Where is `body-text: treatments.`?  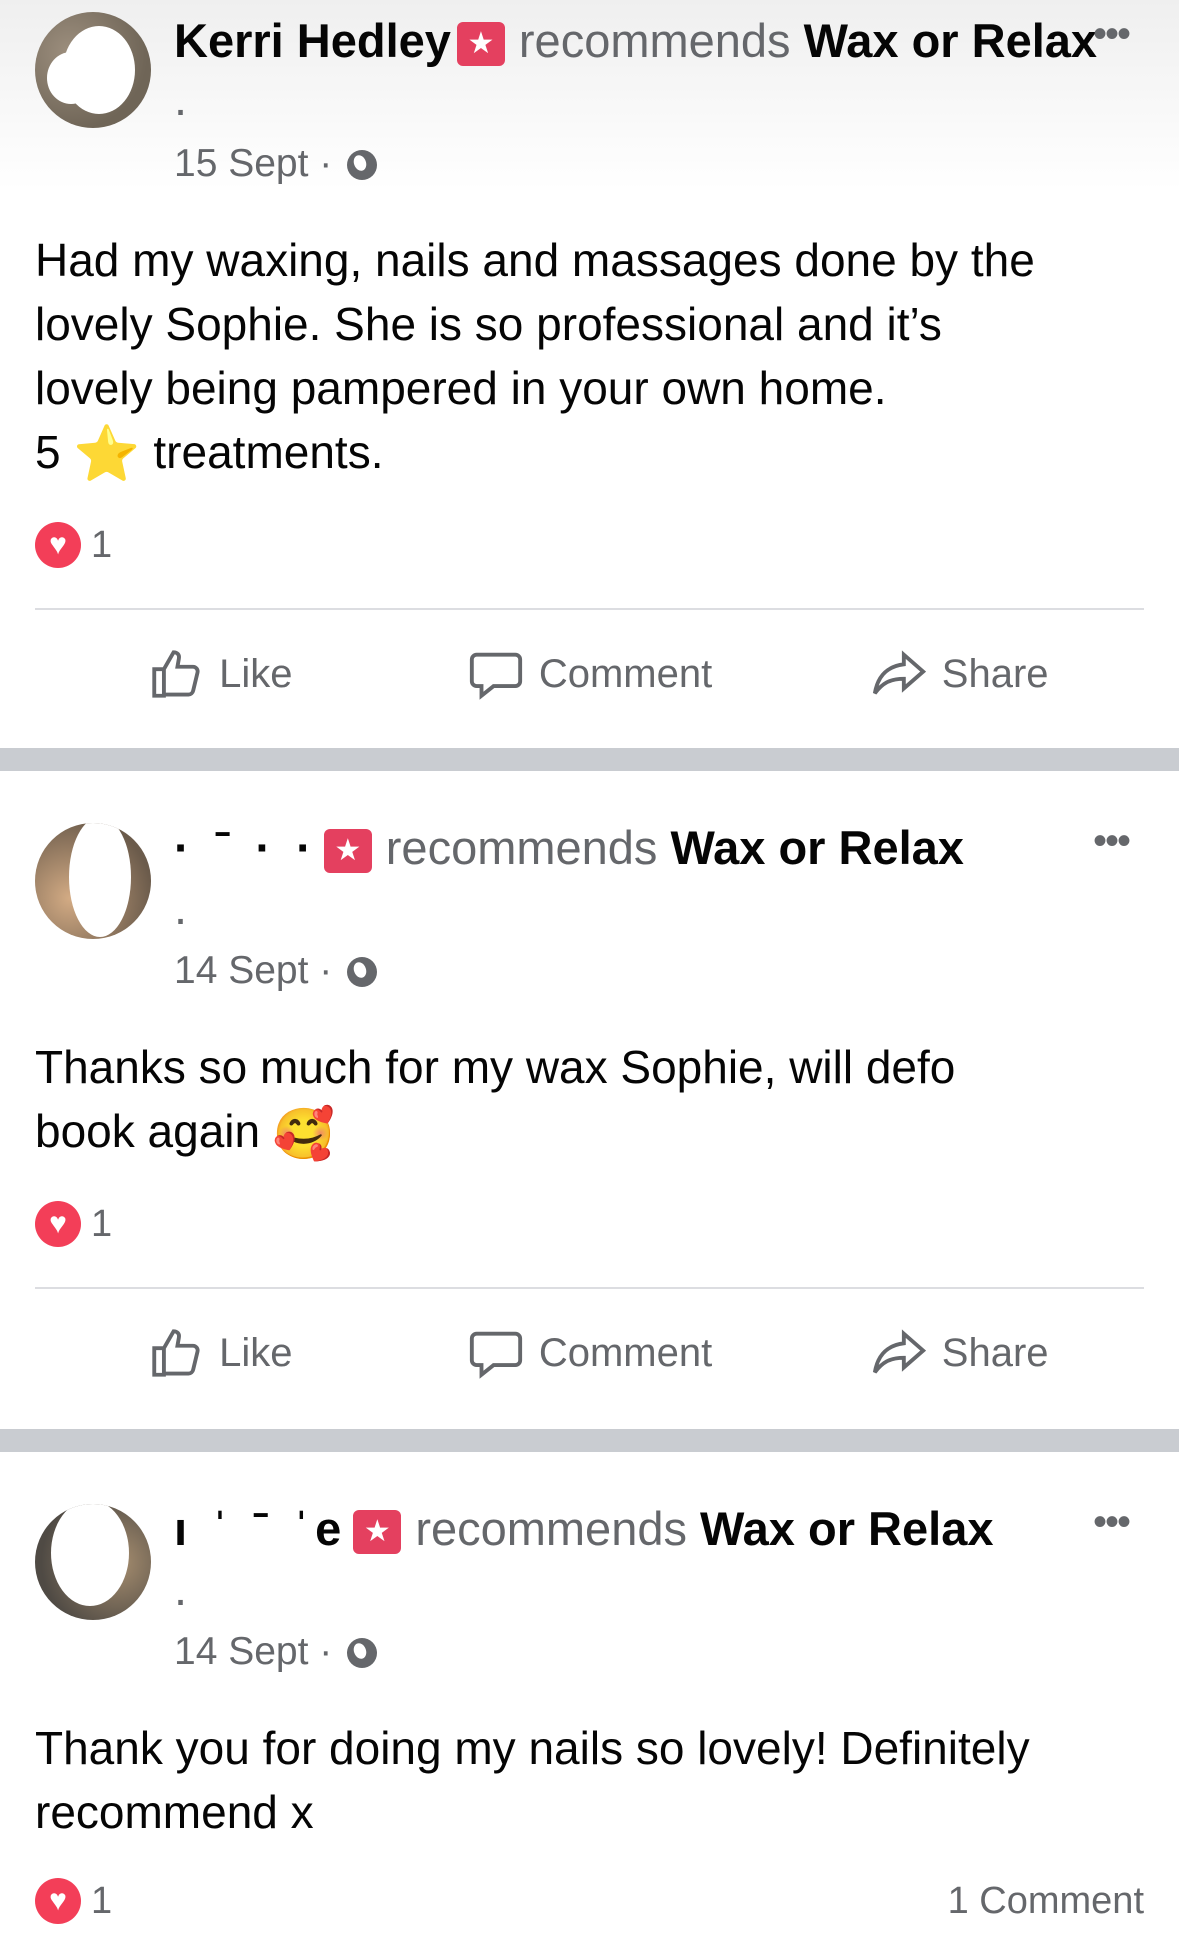
body-text: treatments. is located at coordinates (268, 452).